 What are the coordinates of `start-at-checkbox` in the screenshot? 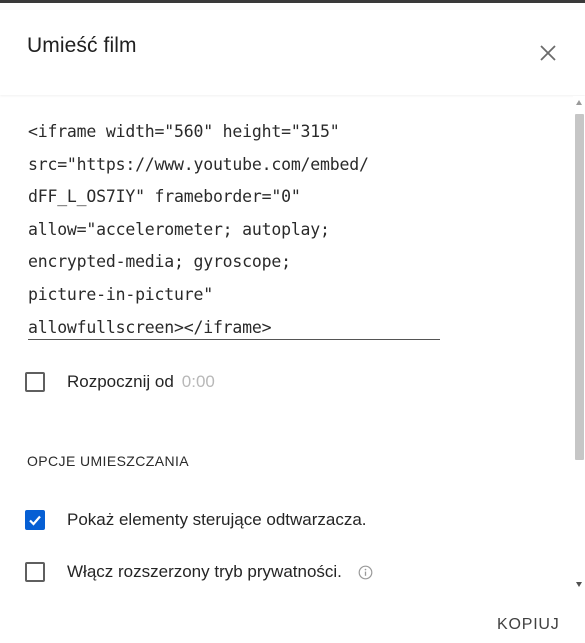 It's located at (35, 382).